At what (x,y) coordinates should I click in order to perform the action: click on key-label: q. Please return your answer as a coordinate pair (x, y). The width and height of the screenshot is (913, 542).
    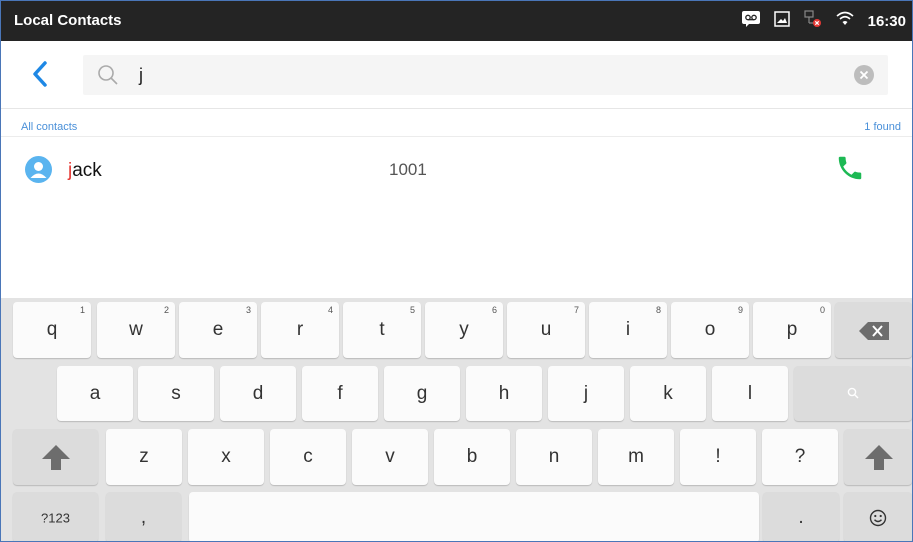
    Looking at the image, I should click on (52, 329).